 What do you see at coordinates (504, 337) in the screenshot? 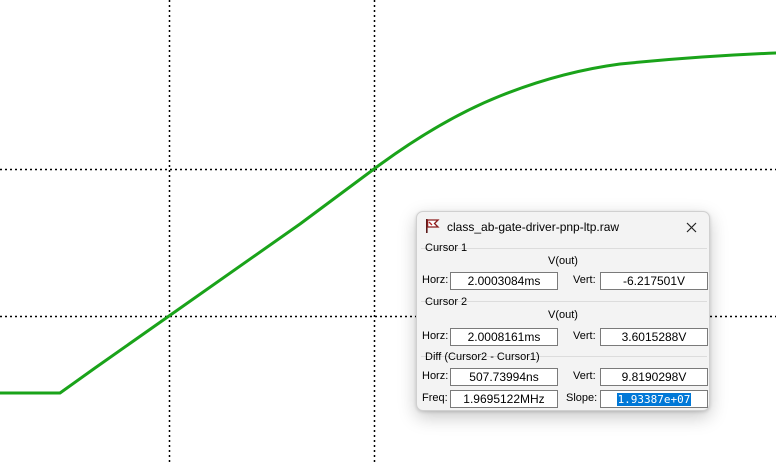
I see `cursor2-horz-field: 2.0008161ms` at bounding box center [504, 337].